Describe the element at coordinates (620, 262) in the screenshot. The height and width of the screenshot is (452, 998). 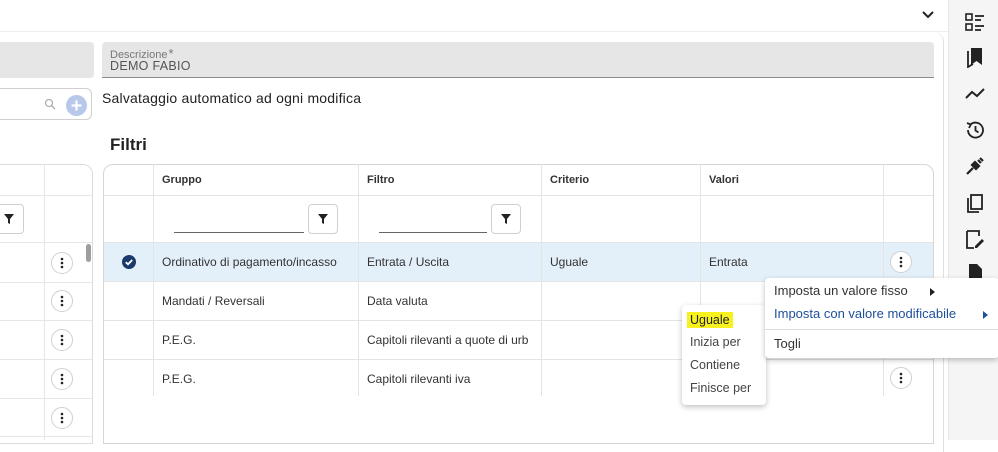
I see `cell-criterio: Uguale` at that location.